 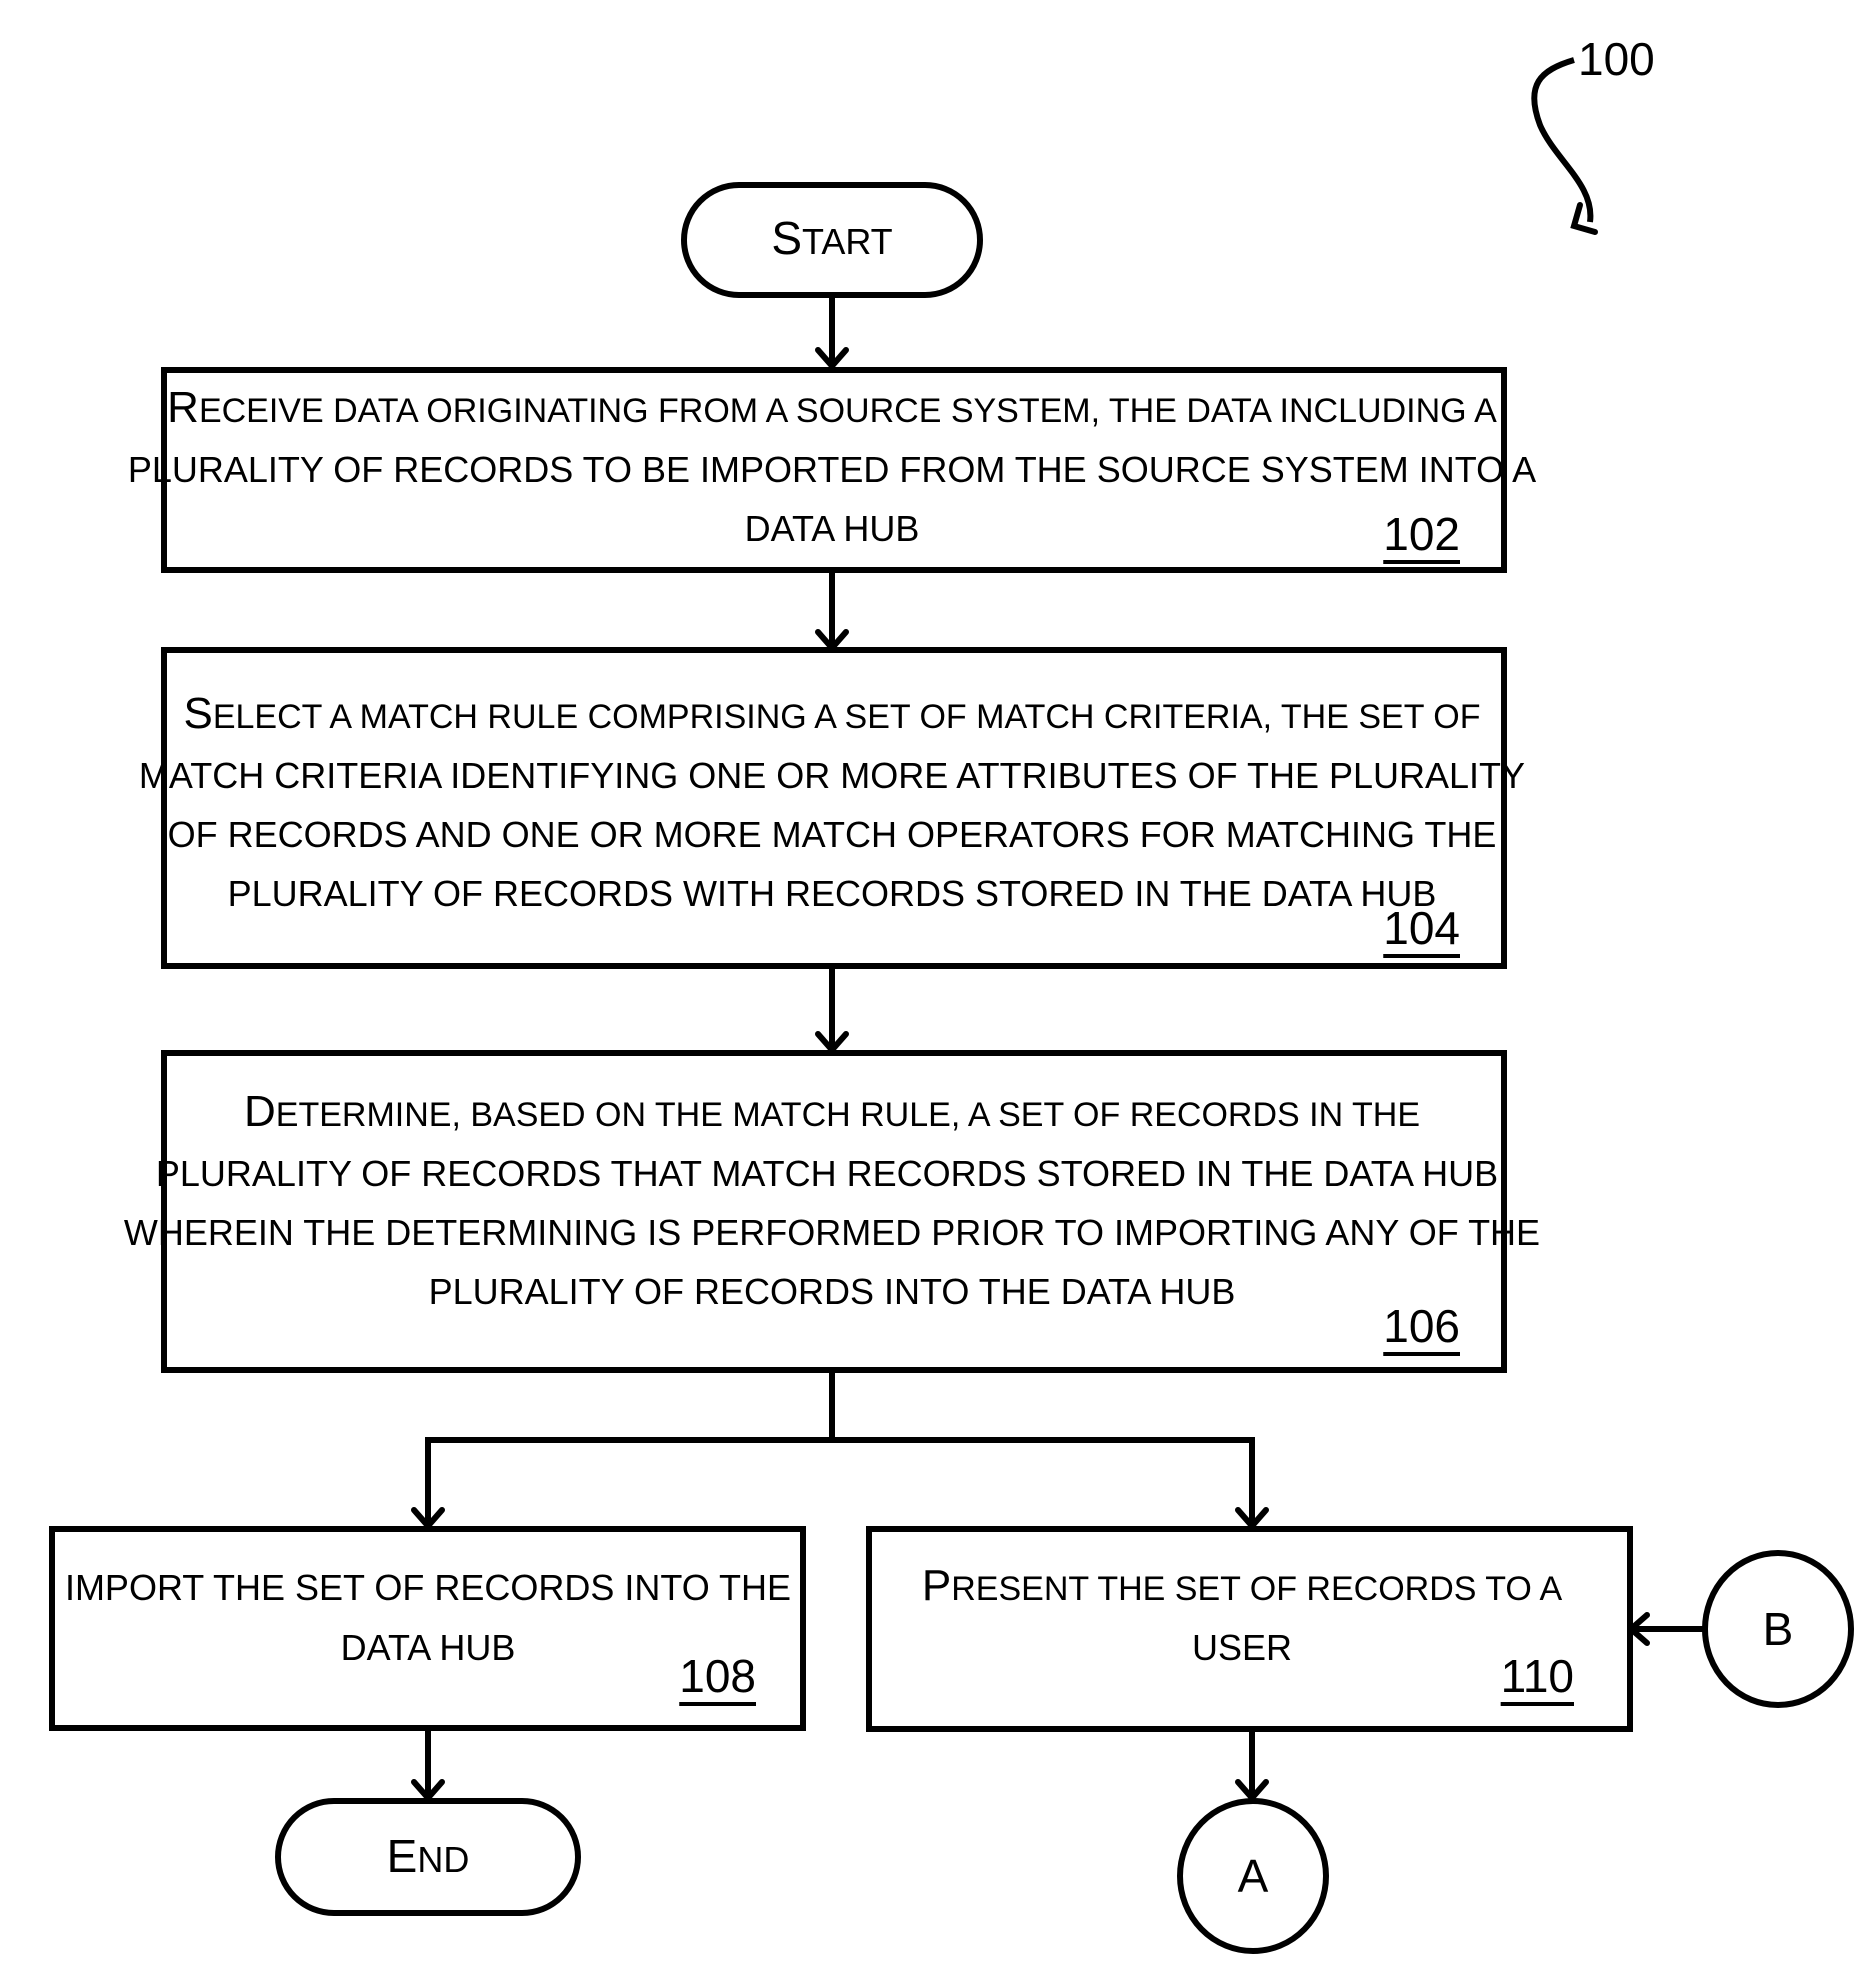 What do you see at coordinates (832, 1291) in the screenshot?
I see `step-106-line-4: PLURALITY OF RECORDS INTO THE DATA HUB` at bounding box center [832, 1291].